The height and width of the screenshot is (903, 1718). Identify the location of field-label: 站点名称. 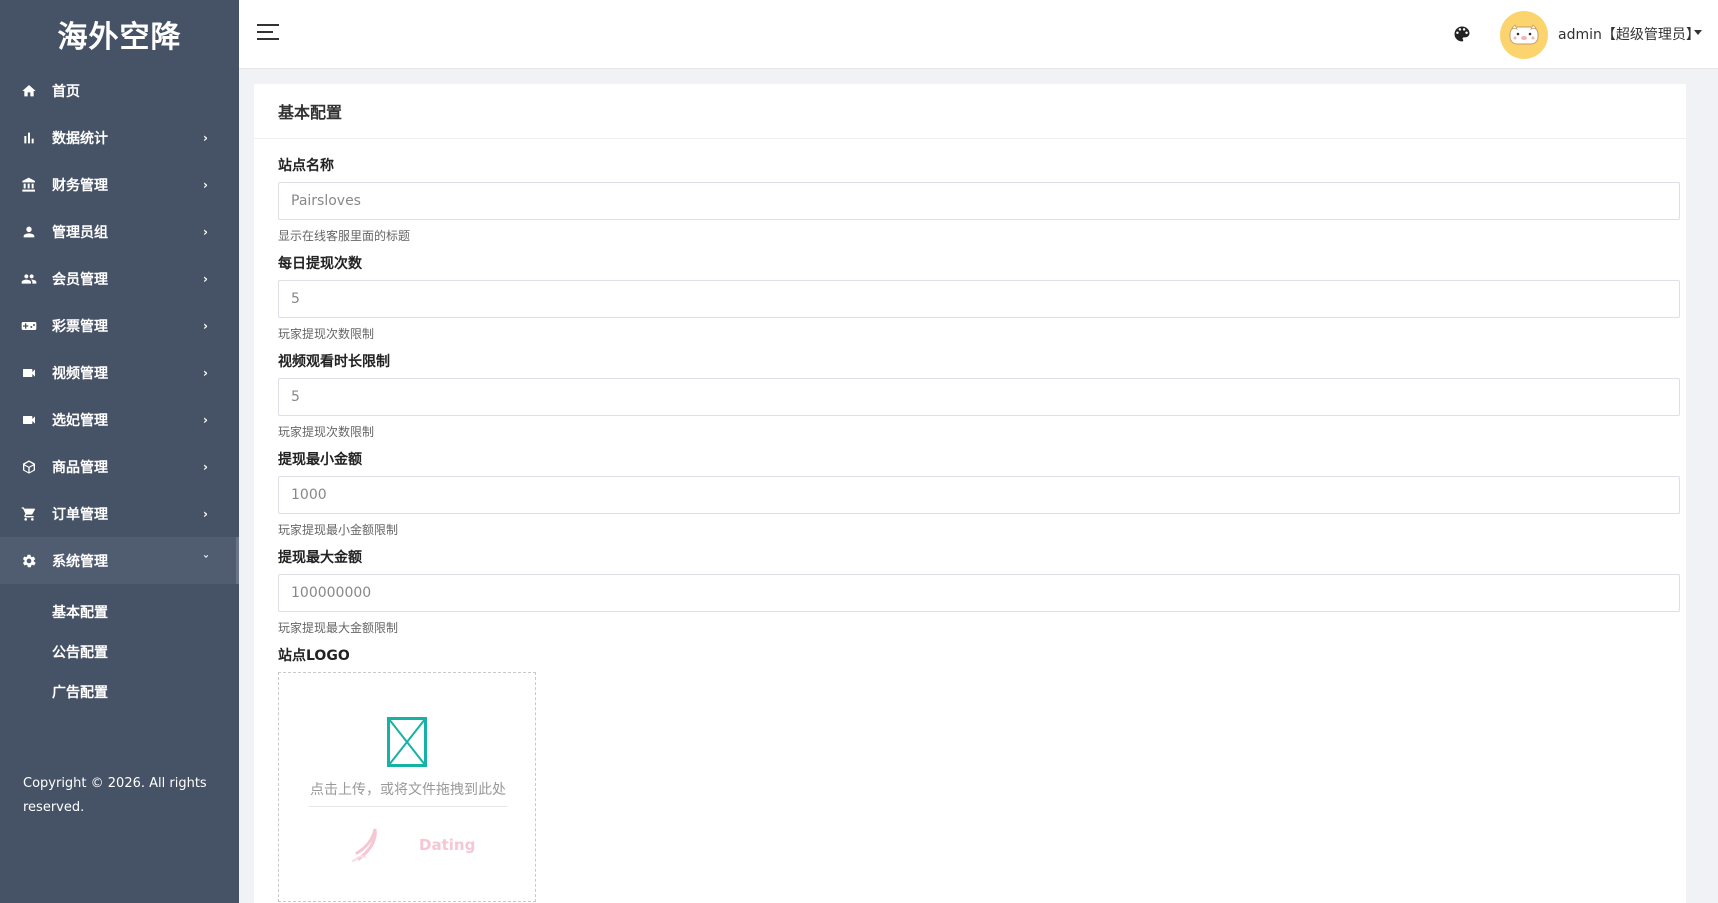
(306, 166).